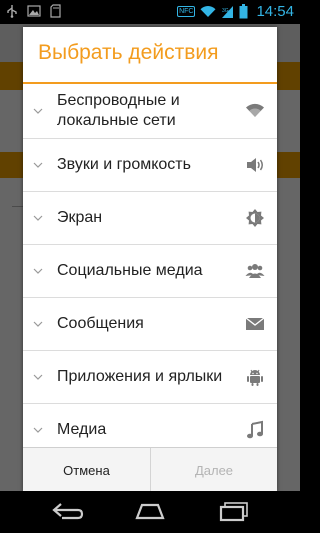 This screenshot has width=320, height=533. I want to click on signal-icon: 3G, so click(228, 11).